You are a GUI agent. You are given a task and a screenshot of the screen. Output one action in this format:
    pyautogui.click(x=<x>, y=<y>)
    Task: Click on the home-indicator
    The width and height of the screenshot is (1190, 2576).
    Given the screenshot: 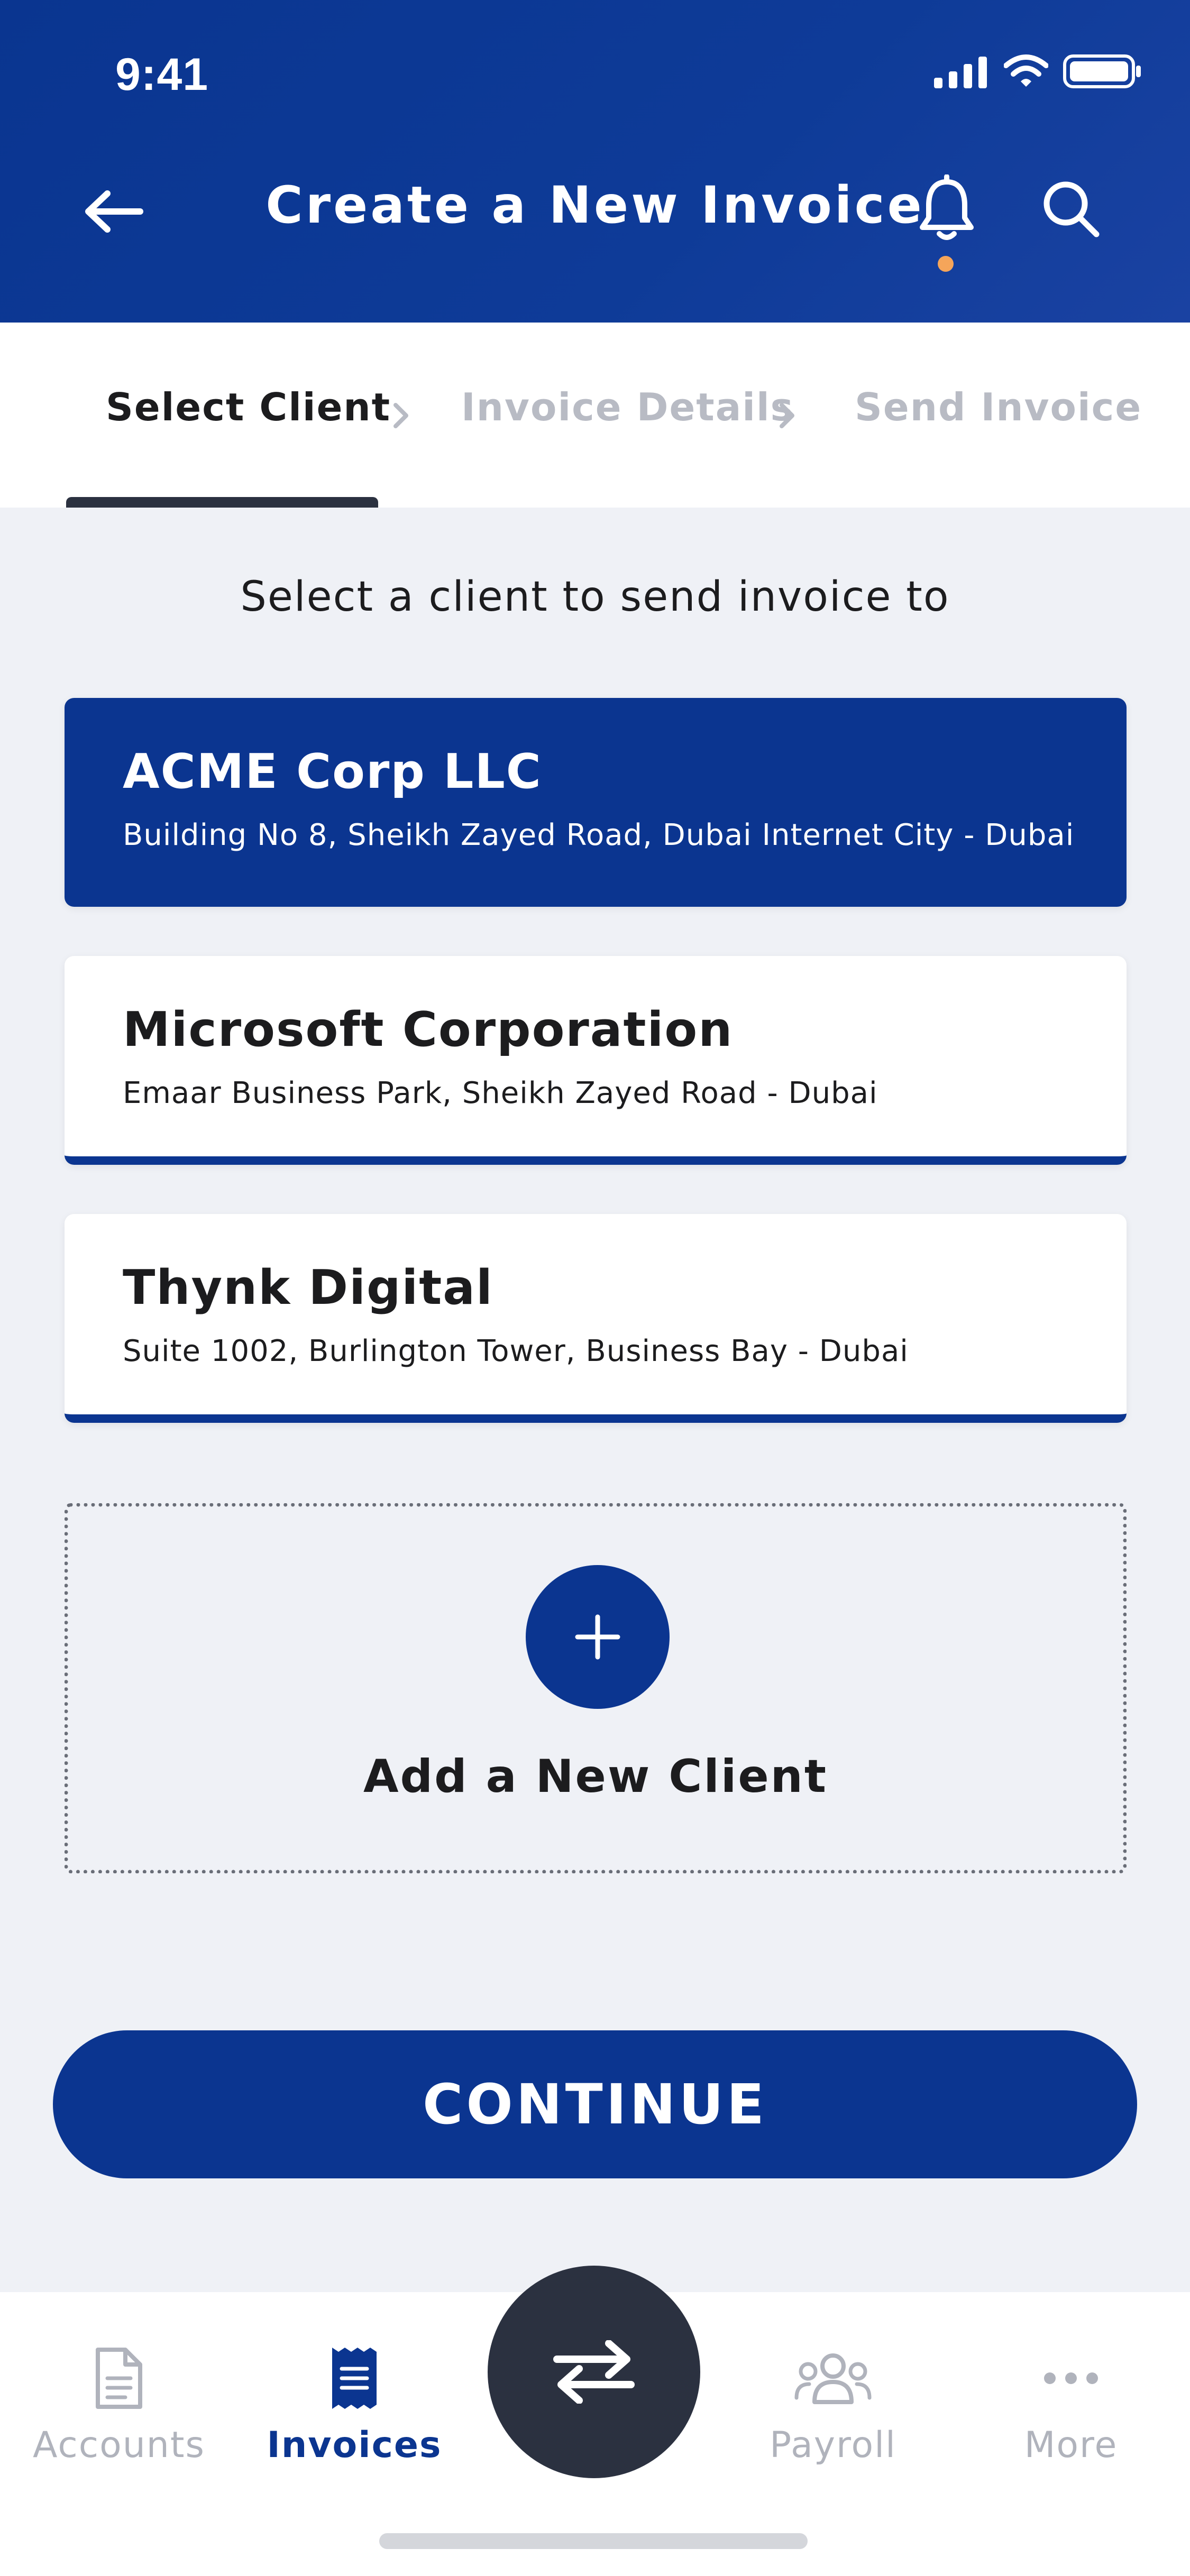 What is the action you would take?
    pyautogui.click(x=593, y=2541)
    